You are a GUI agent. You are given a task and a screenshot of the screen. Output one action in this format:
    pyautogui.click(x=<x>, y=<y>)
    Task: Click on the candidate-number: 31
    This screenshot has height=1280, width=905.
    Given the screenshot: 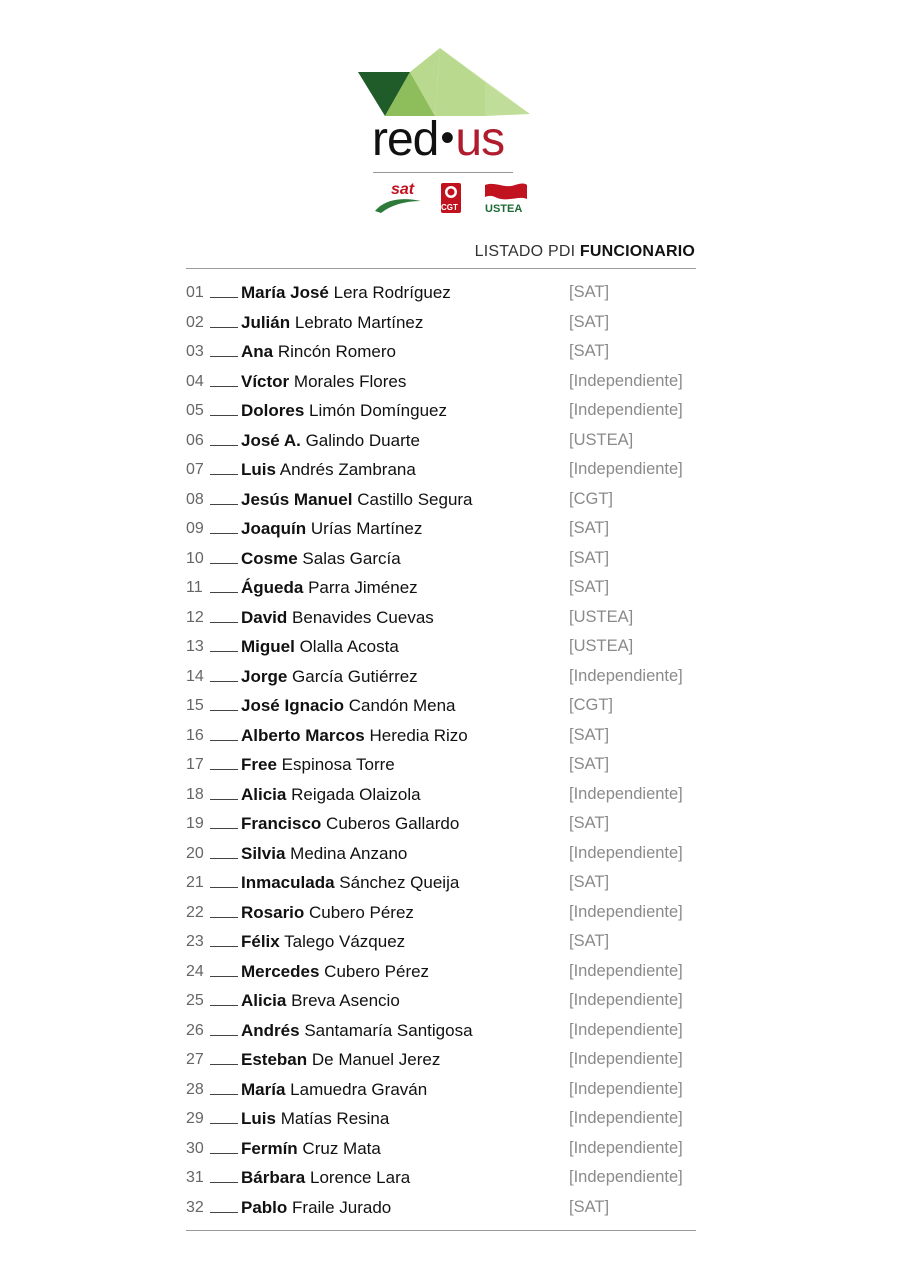 What is the action you would take?
    pyautogui.click(x=195, y=1177)
    